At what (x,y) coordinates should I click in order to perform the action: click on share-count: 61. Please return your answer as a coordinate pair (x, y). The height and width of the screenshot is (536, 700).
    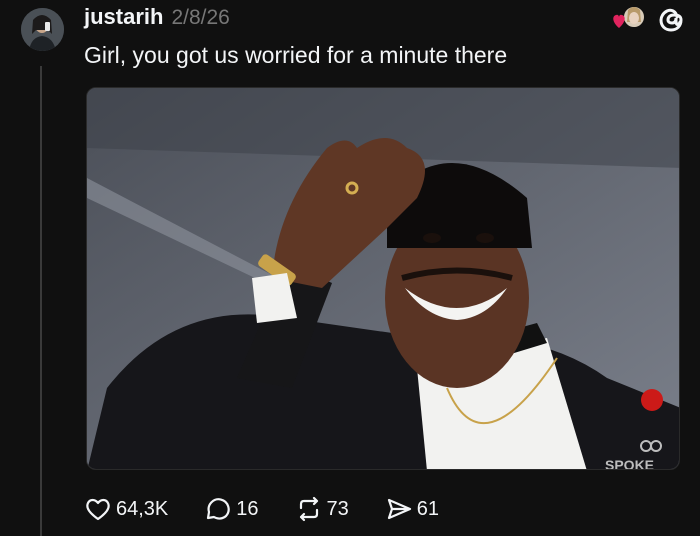
    Looking at the image, I should click on (428, 508).